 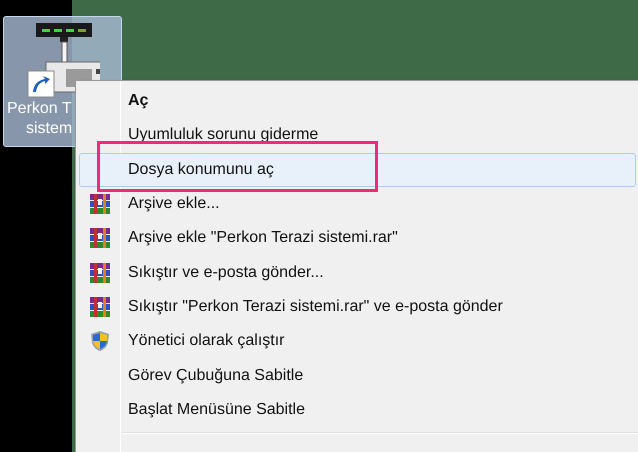 I want to click on menu-item: Arşive ekle "Perkon Terazi sistemi.rar", so click(x=357, y=238).